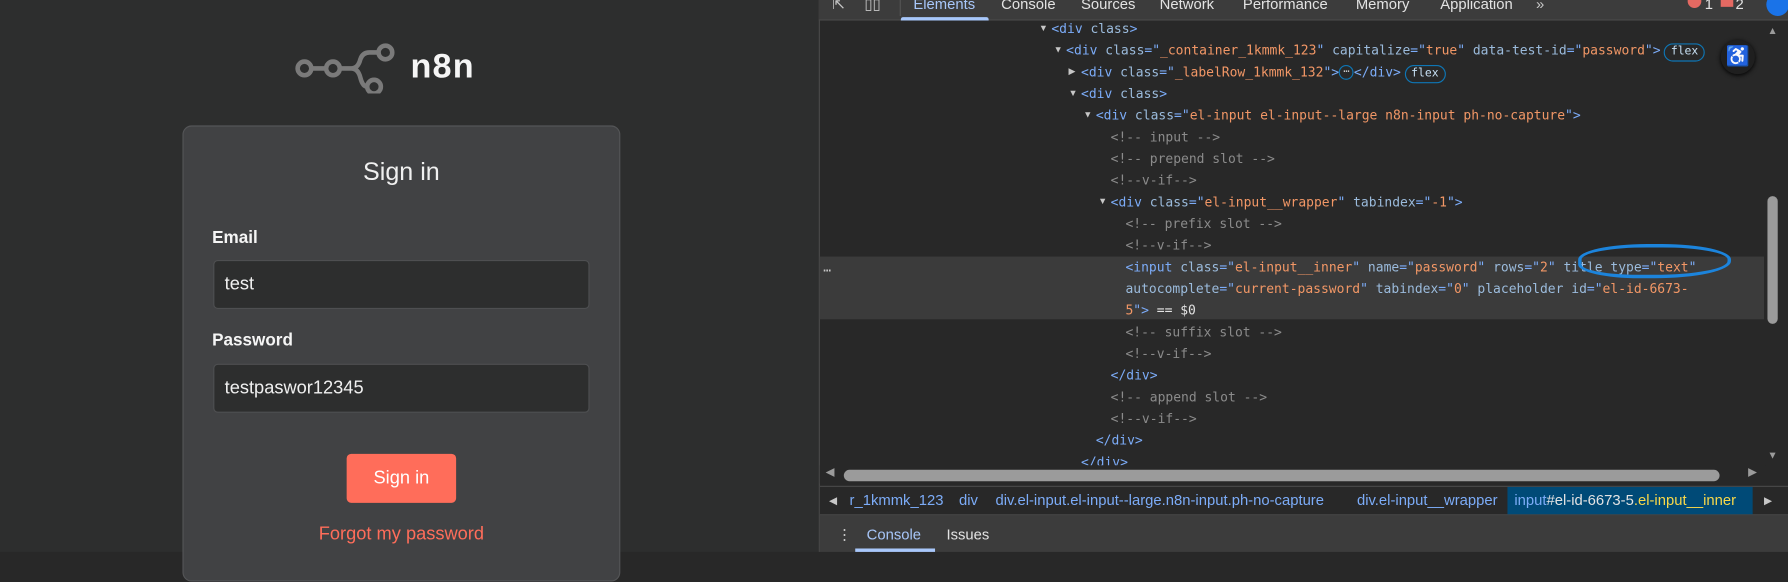 The image size is (1788, 582). Describe the element at coordinates (401, 284) in the screenshot. I see `email-field: test` at that location.